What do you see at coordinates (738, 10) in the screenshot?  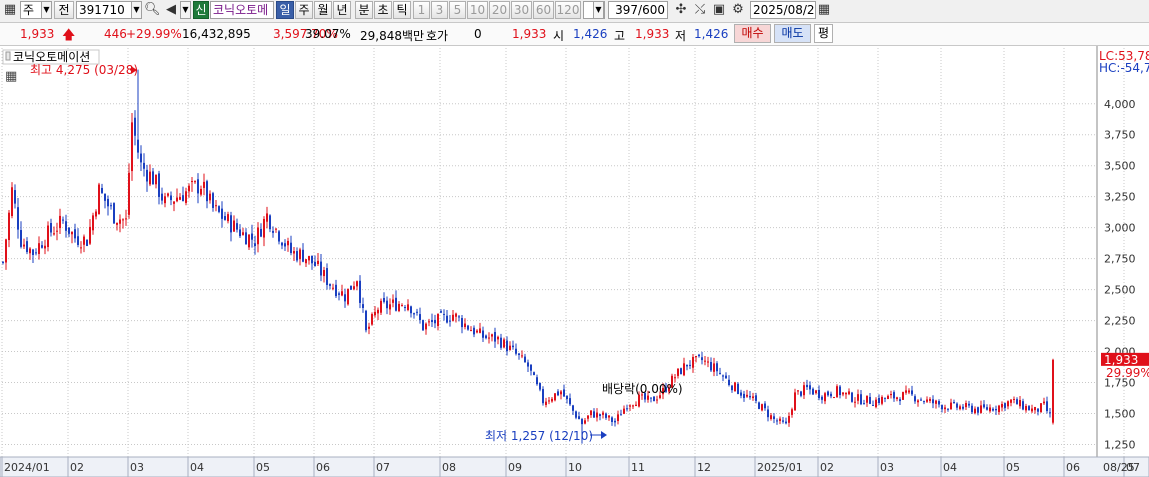 I see `gear-icon: ⚙` at bounding box center [738, 10].